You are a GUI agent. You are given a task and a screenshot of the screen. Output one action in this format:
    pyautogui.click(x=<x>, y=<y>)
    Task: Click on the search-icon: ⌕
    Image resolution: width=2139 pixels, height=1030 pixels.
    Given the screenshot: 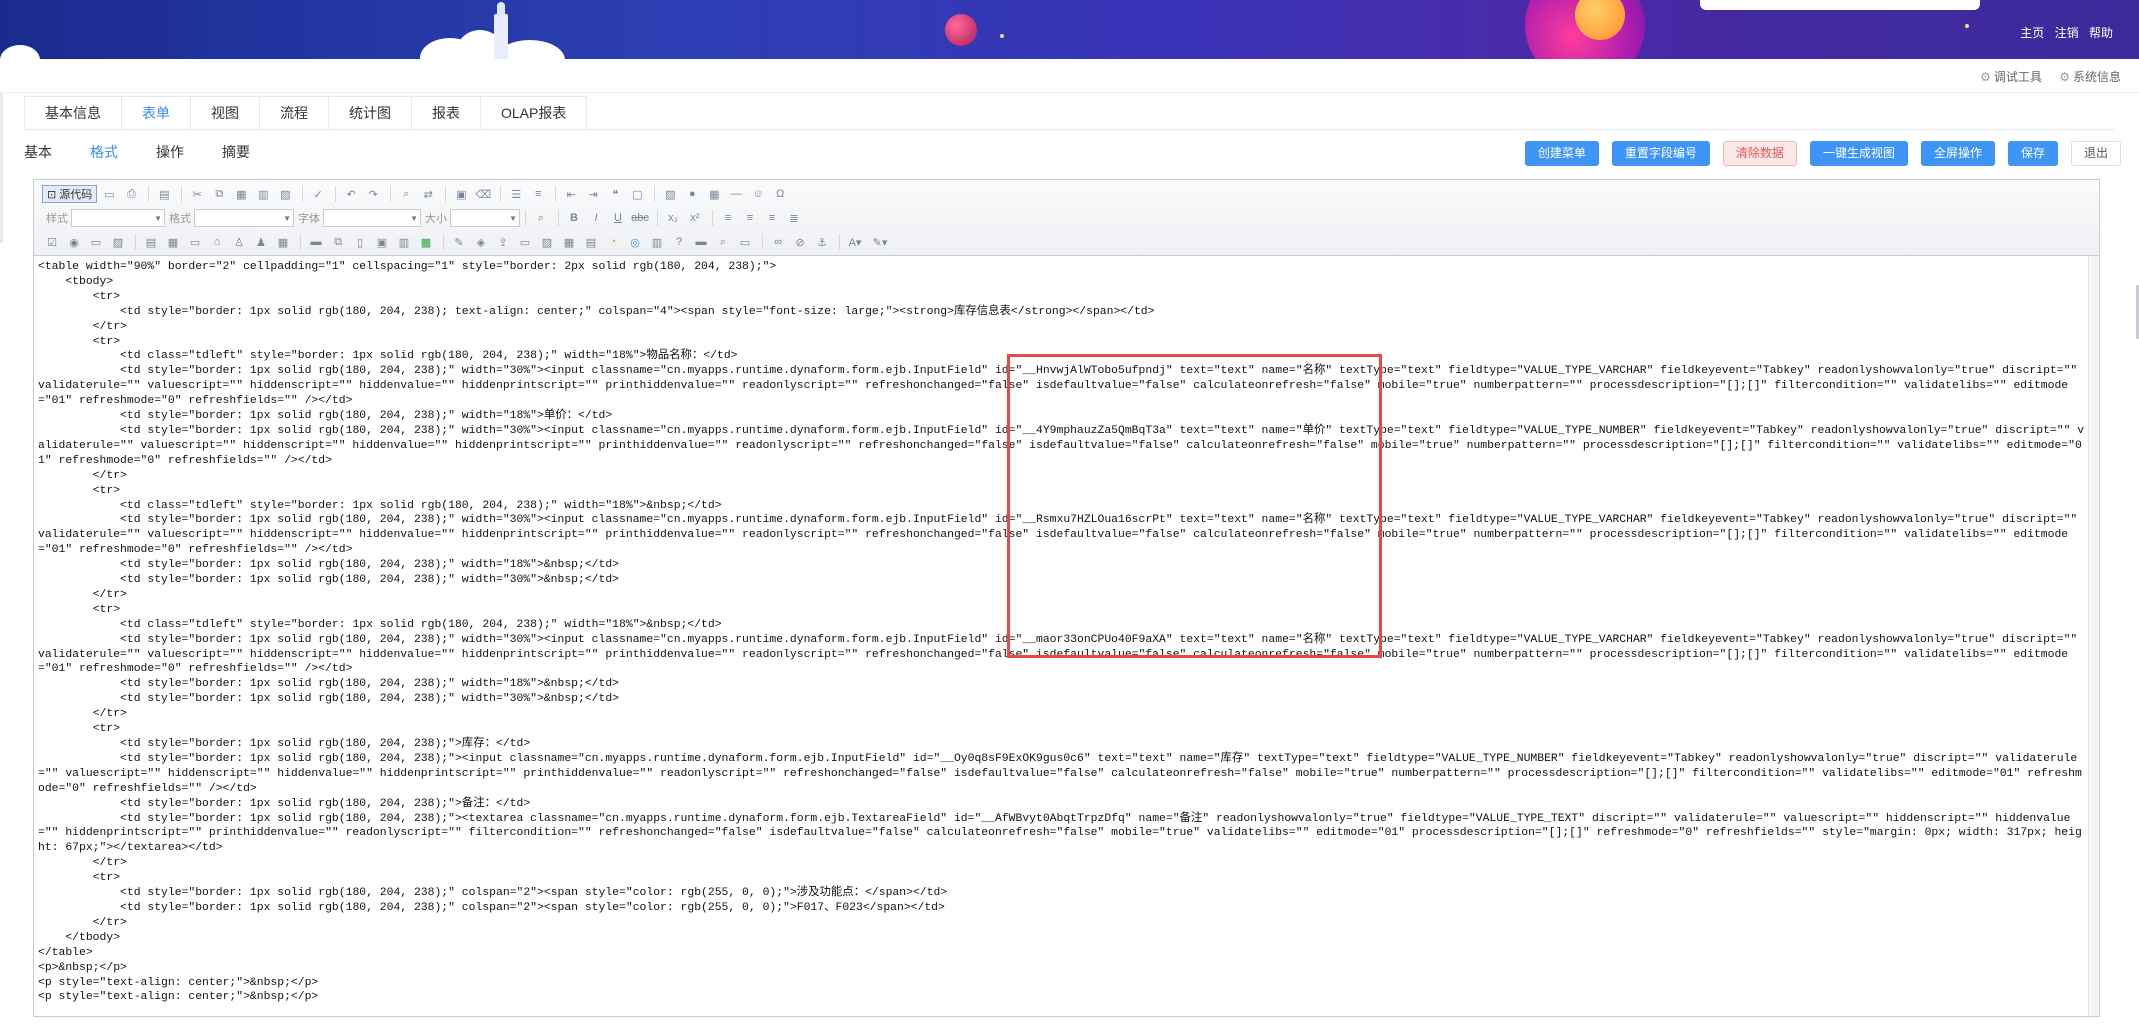 What is the action you would take?
    pyautogui.click(x=723, y=242)
    